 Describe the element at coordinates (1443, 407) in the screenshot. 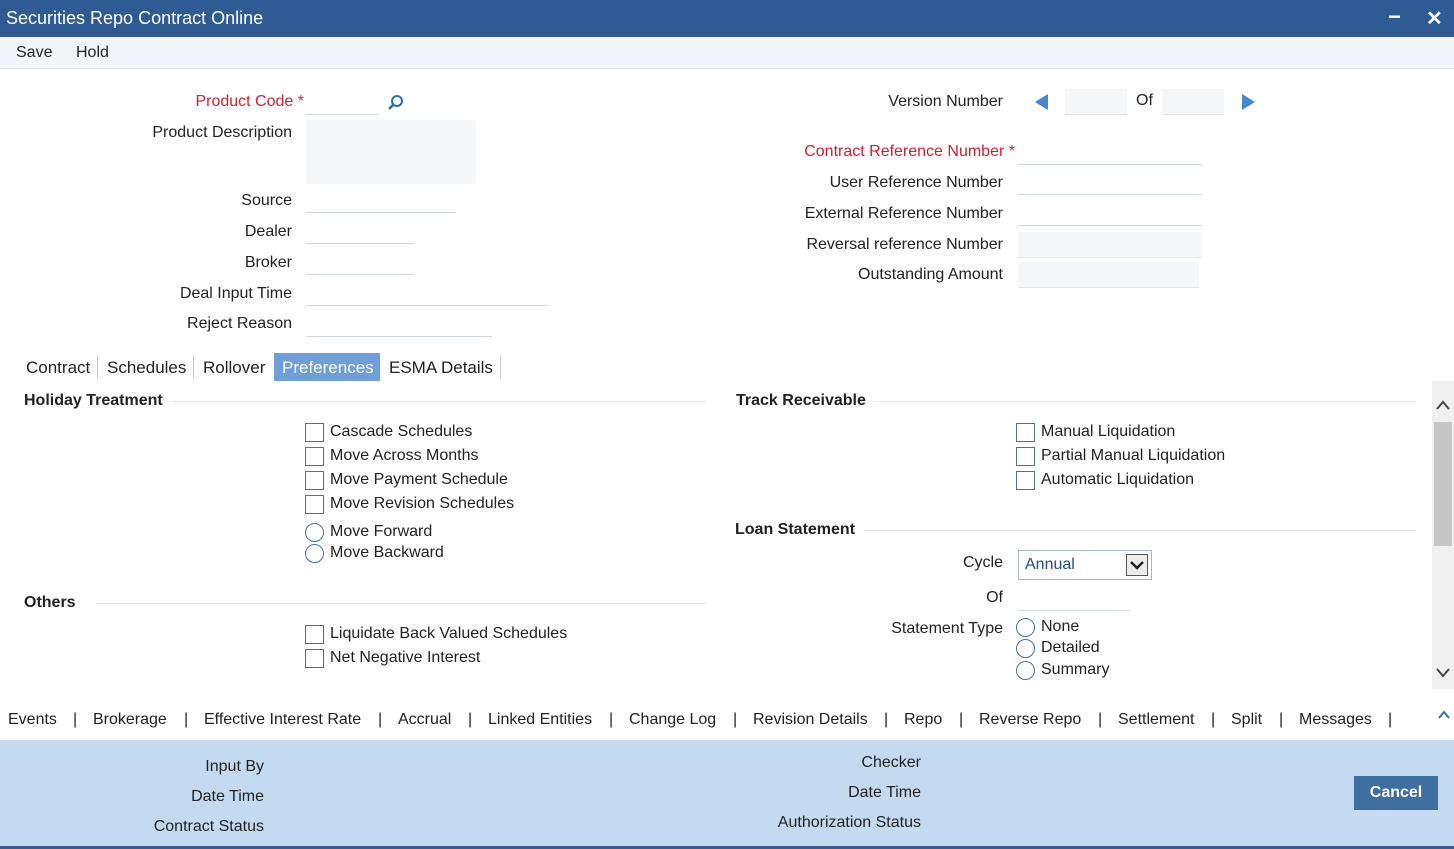

I see `scroll-up-icon` at that location.